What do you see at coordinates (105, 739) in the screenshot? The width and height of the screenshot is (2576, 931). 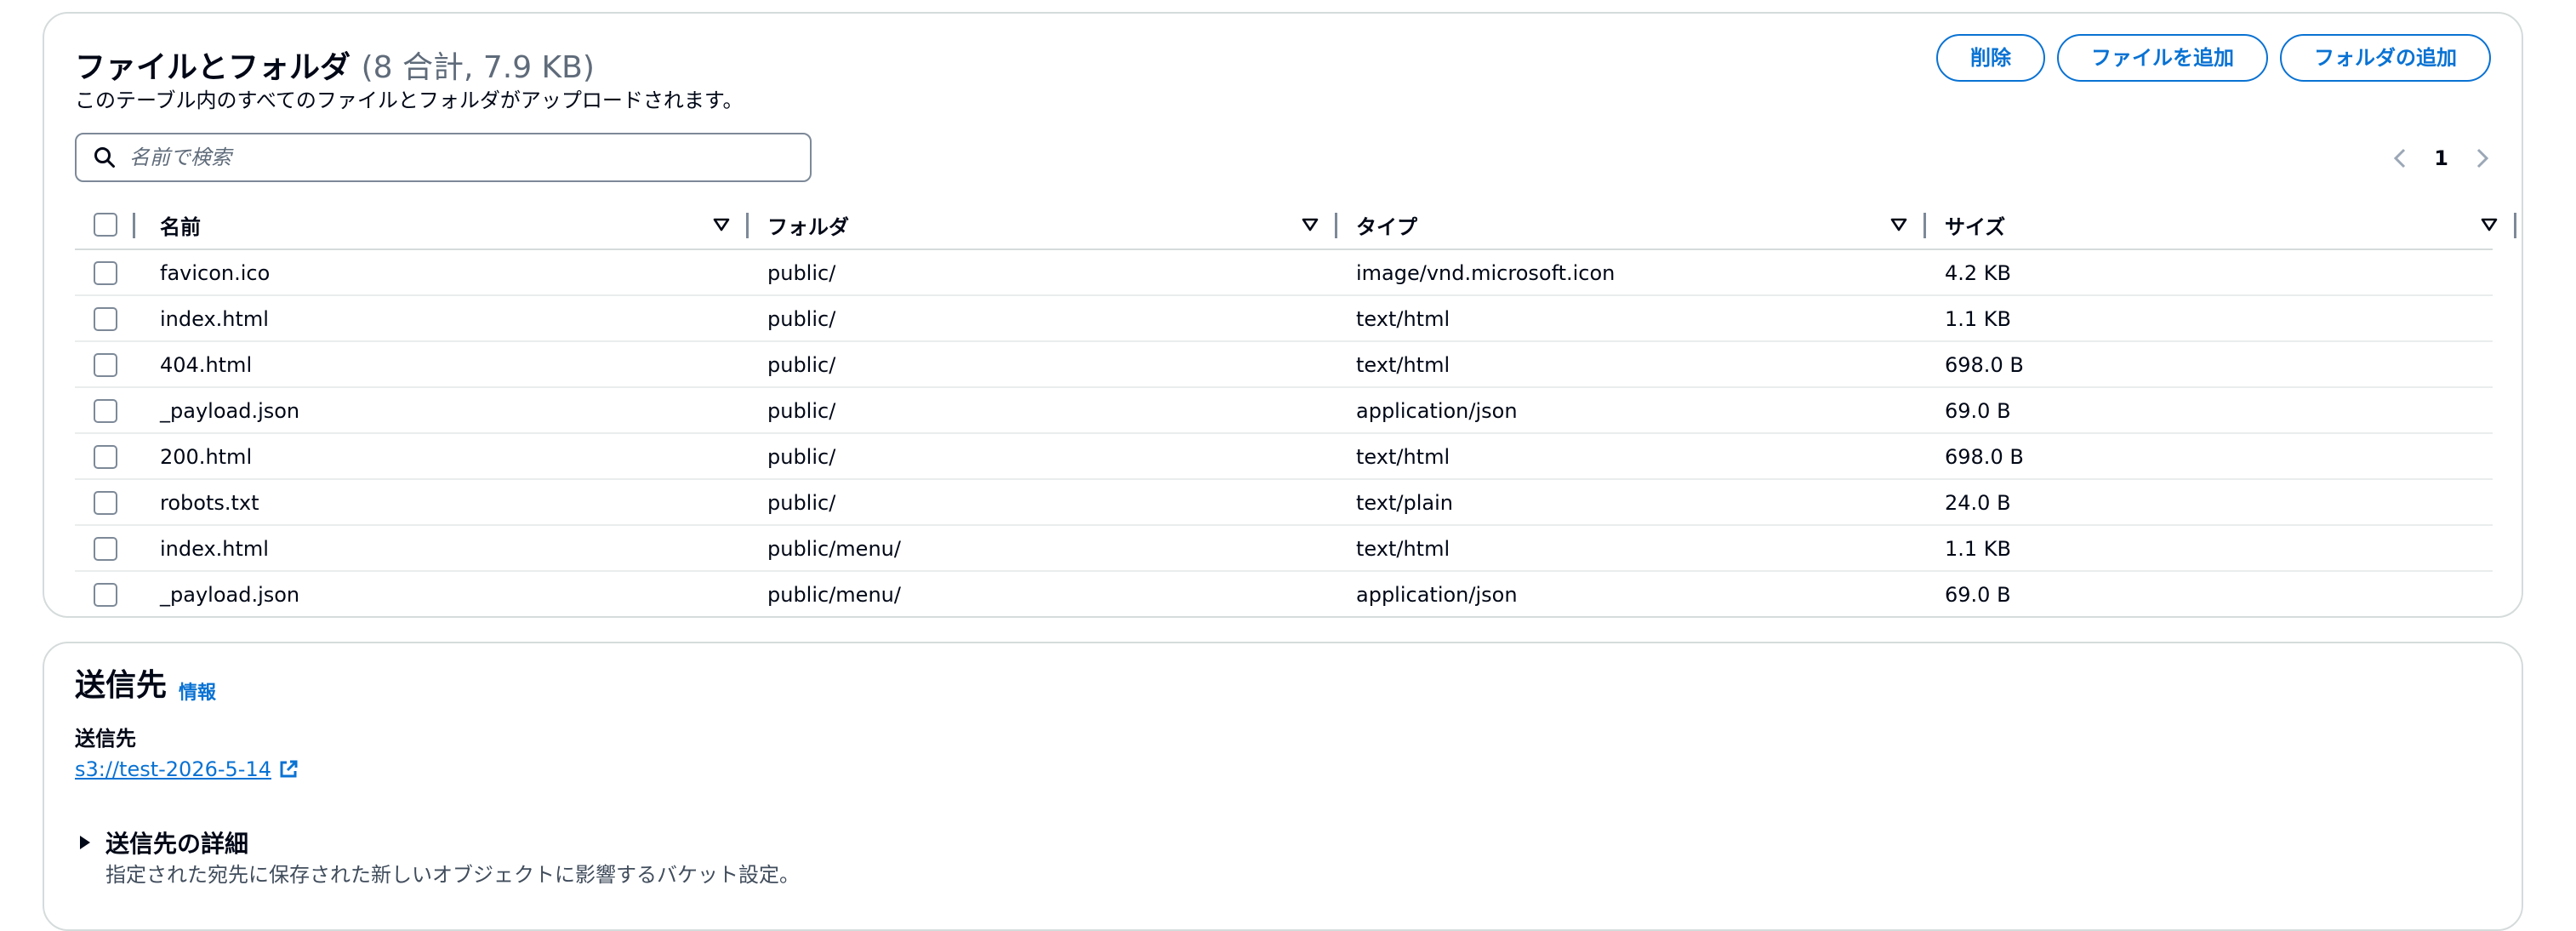 I see `destination-label: 送信先` at bounding box center [105, 739].